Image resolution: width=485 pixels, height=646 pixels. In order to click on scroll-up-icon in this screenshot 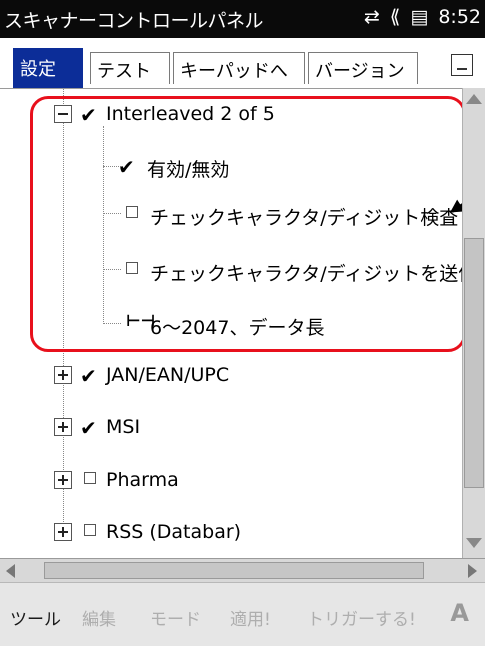, I will do `click(474, 99)`.